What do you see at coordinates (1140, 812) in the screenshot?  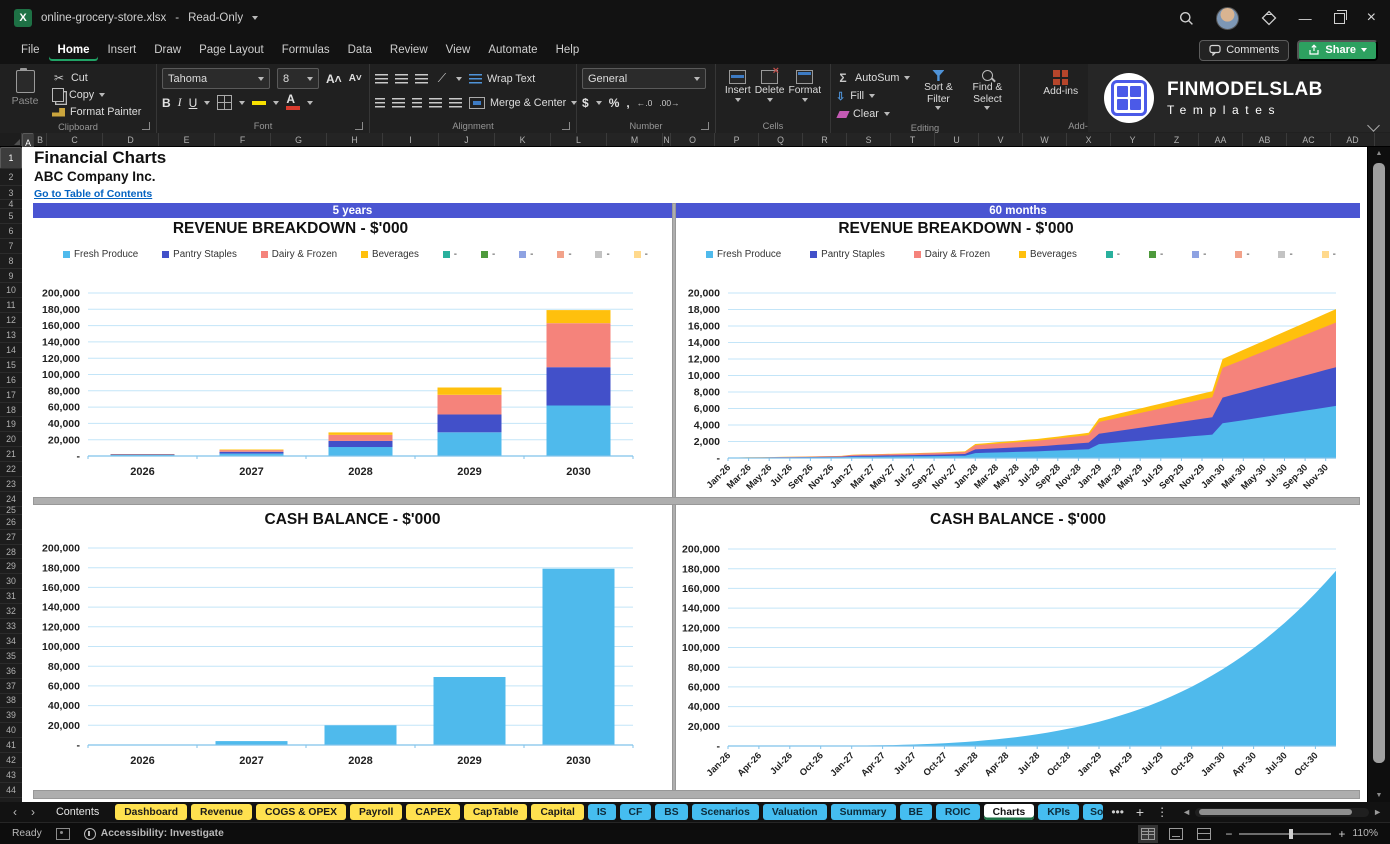 I see `new-sheet-button: +` at bounding box center [1140, 812].